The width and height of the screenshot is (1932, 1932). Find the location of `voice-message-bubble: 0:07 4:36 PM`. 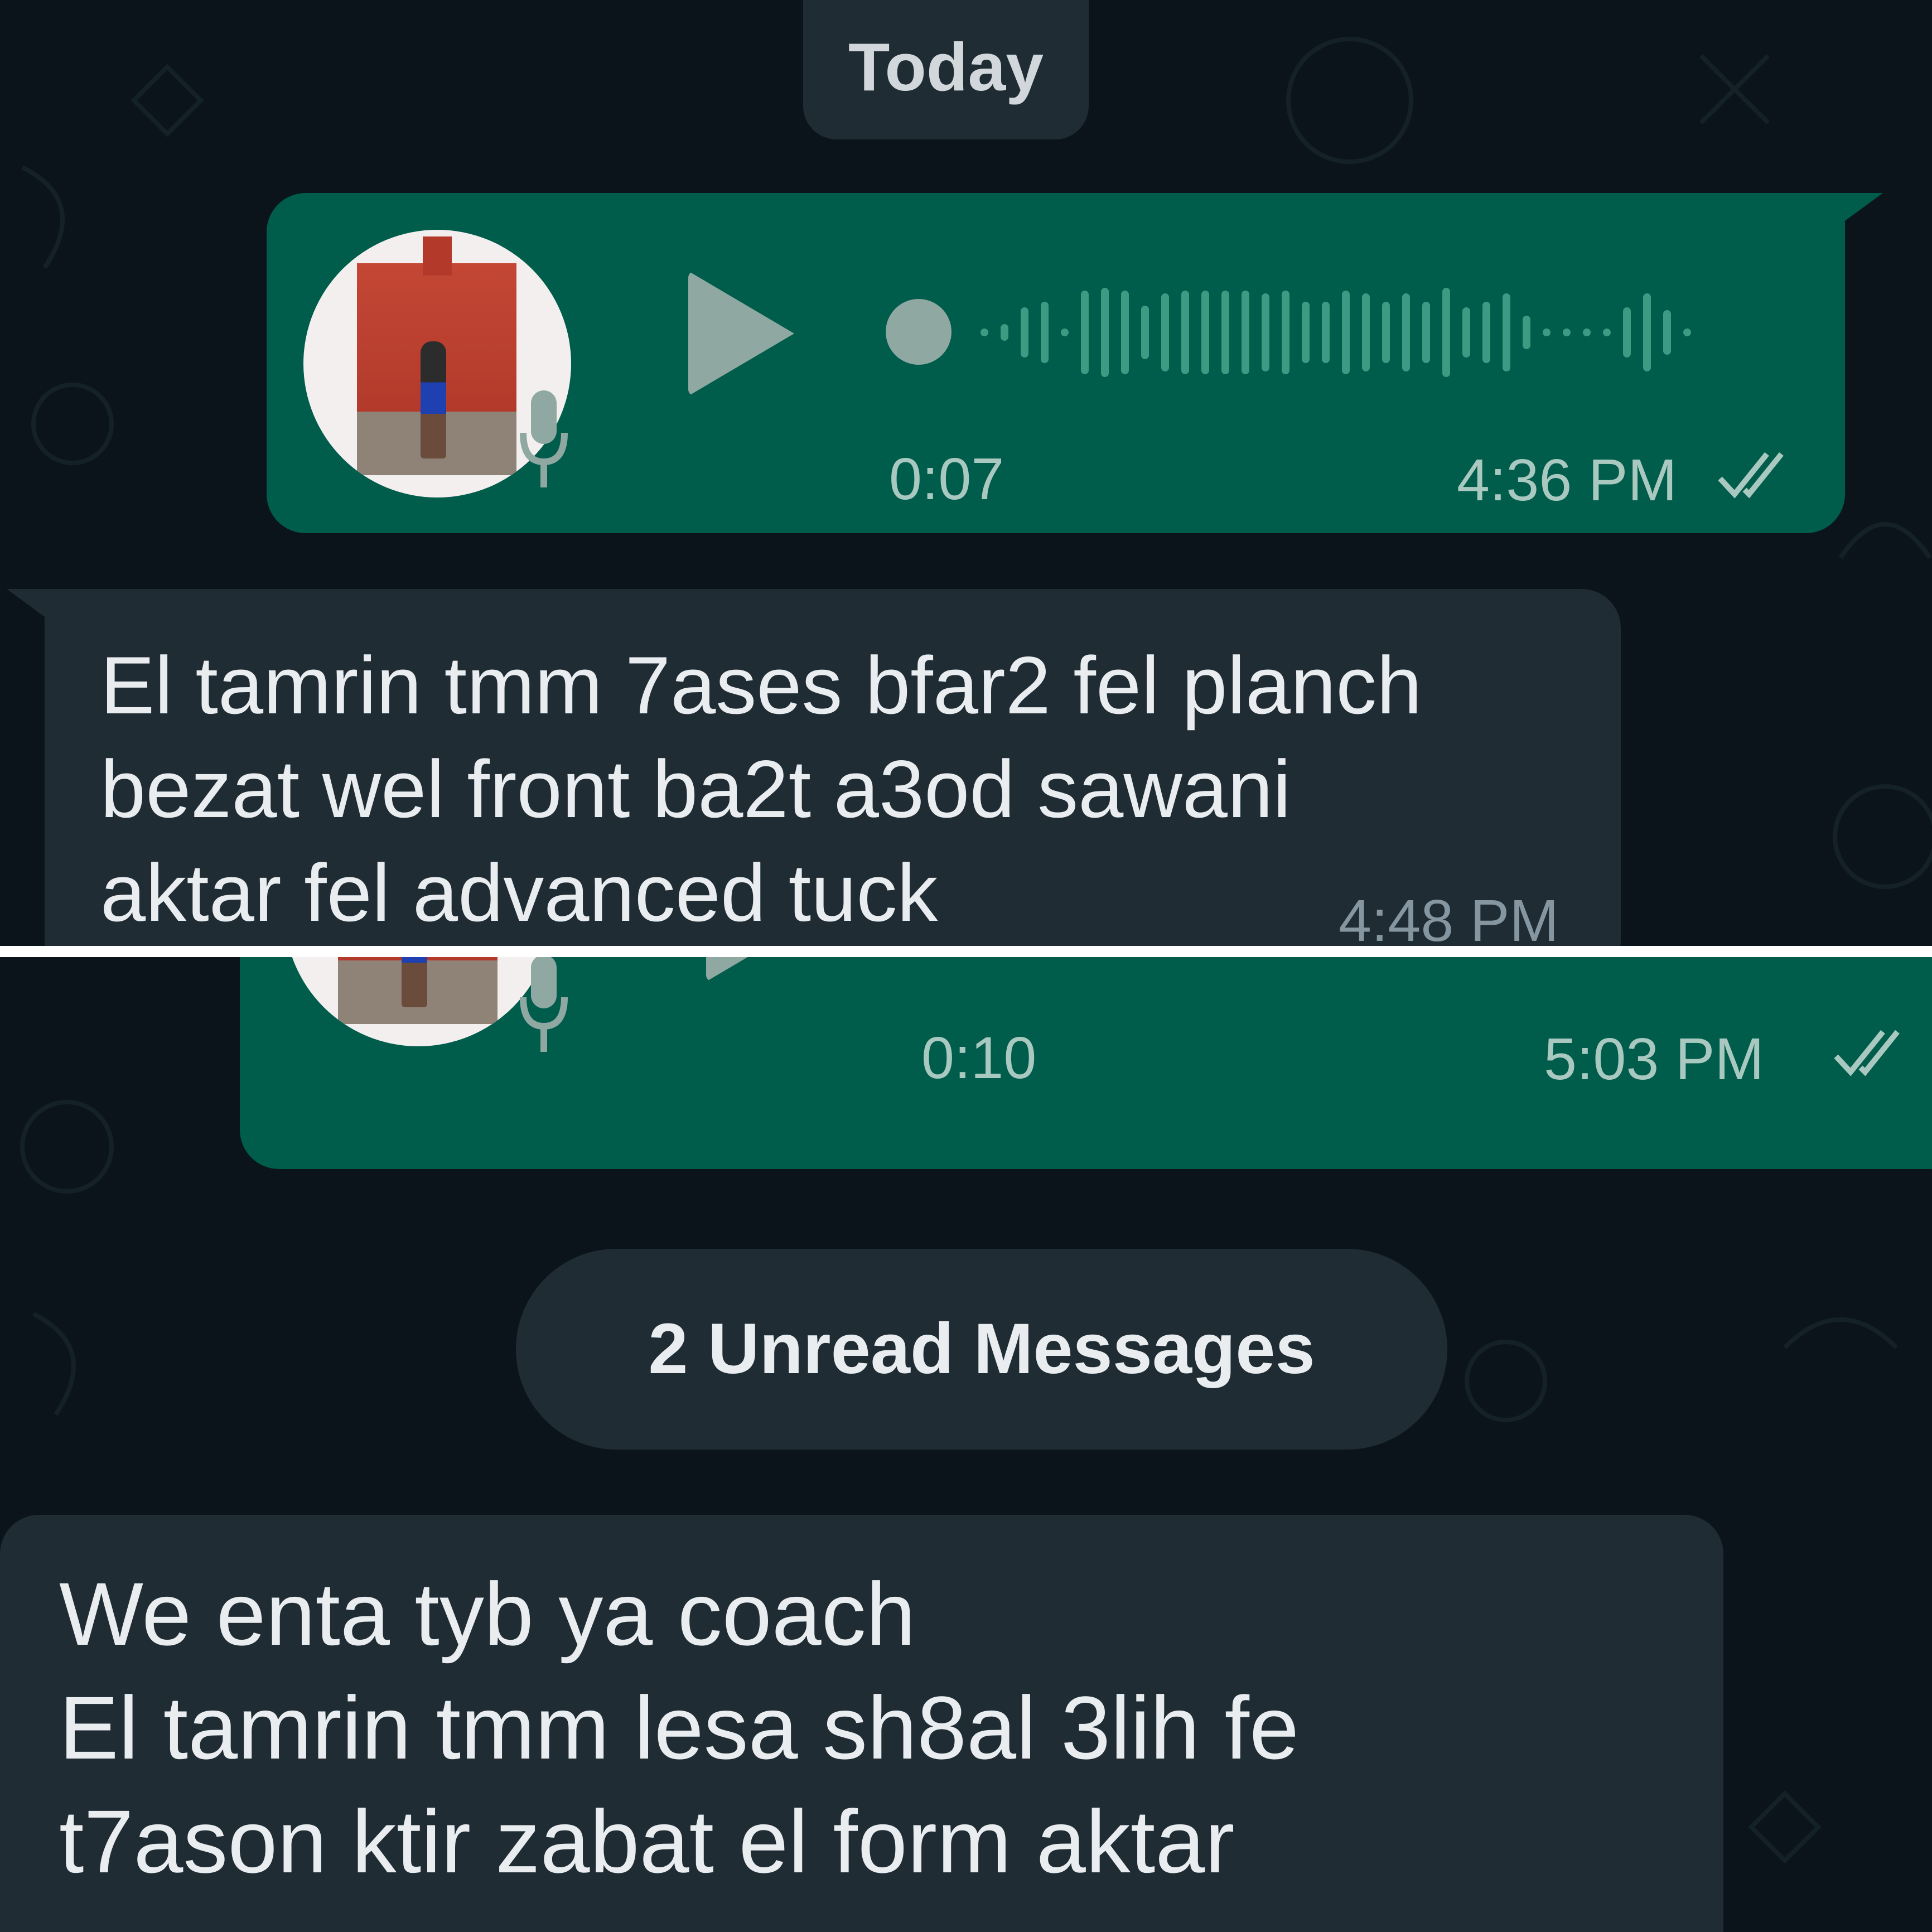

voice-message-bubble: 0:07 4:36 PM is located at coordinates (1075, 363).